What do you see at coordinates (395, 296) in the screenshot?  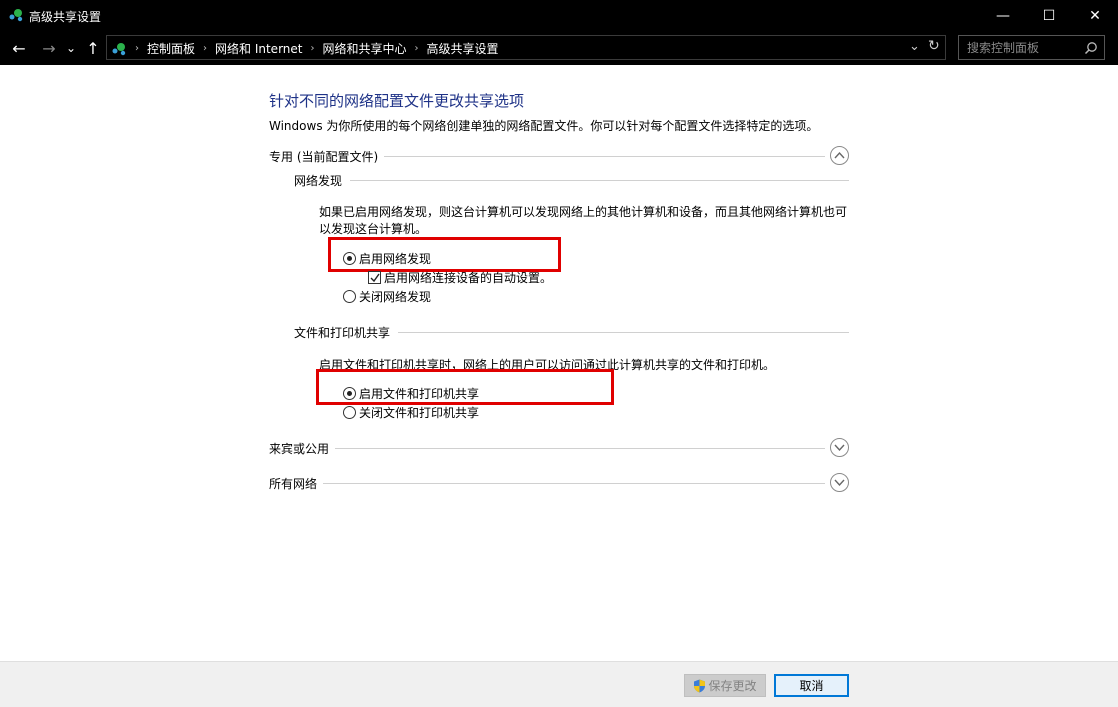 I see `network-discovery-off-label: 关闭网络发现` at bounding box center [395, 296].